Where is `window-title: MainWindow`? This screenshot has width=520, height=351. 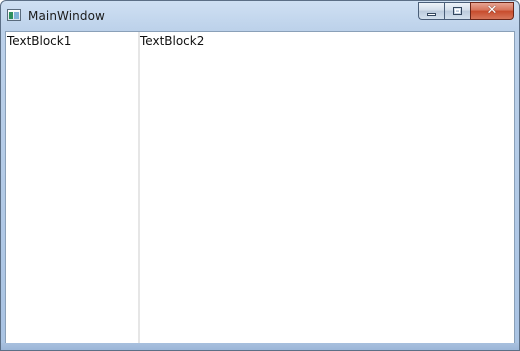 window-title: MainWindow is located at coordinates (66, 16).